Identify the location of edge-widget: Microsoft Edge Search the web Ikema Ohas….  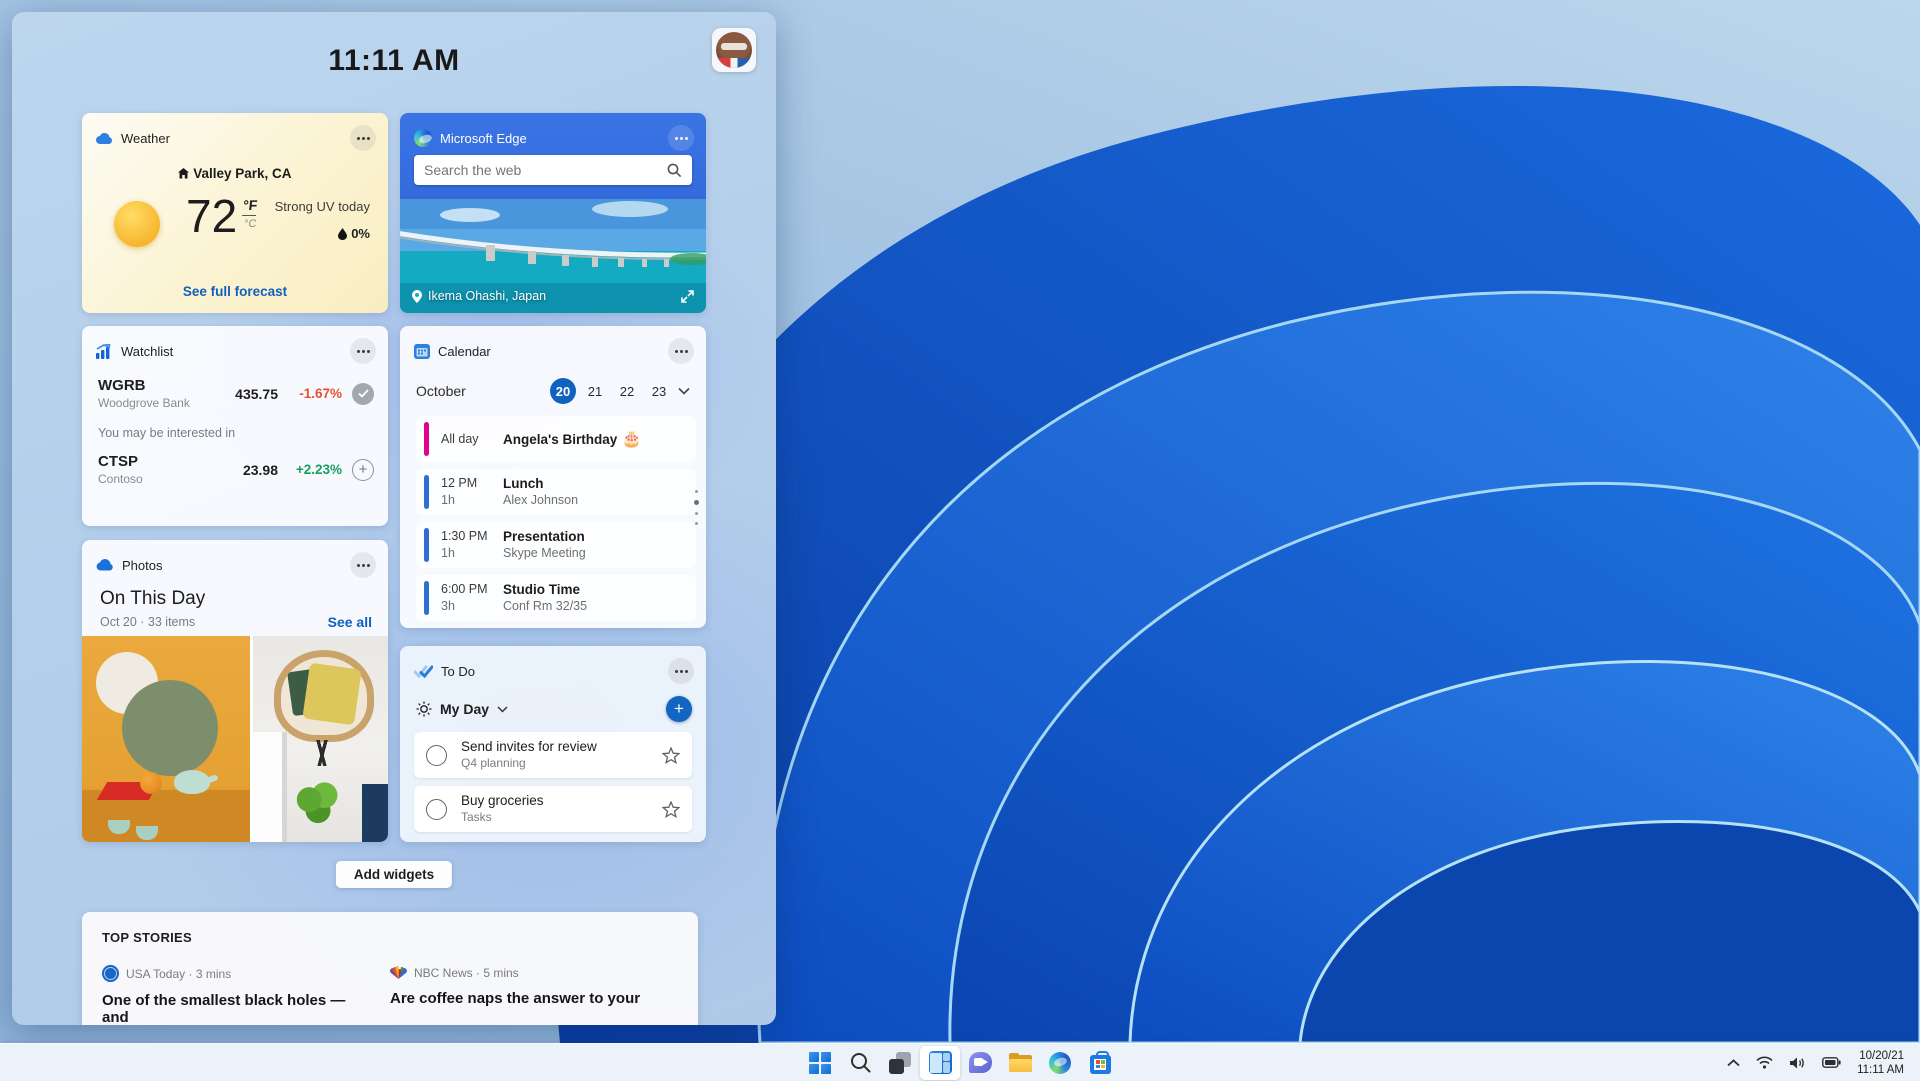
(553, 213).